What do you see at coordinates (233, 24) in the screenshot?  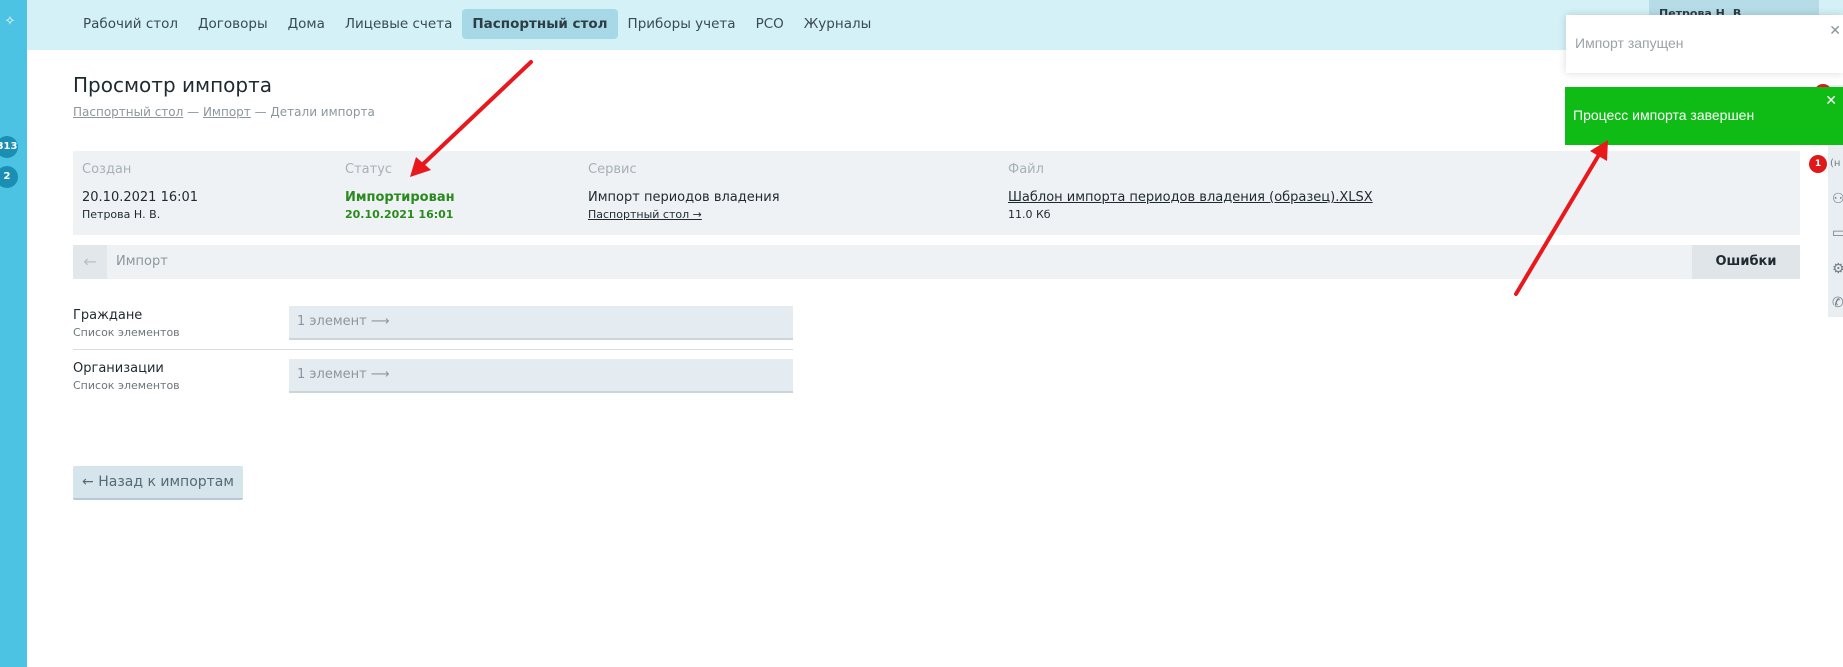 I see `nav-item-contracts: Договоры` at bounding box center [233, 24].